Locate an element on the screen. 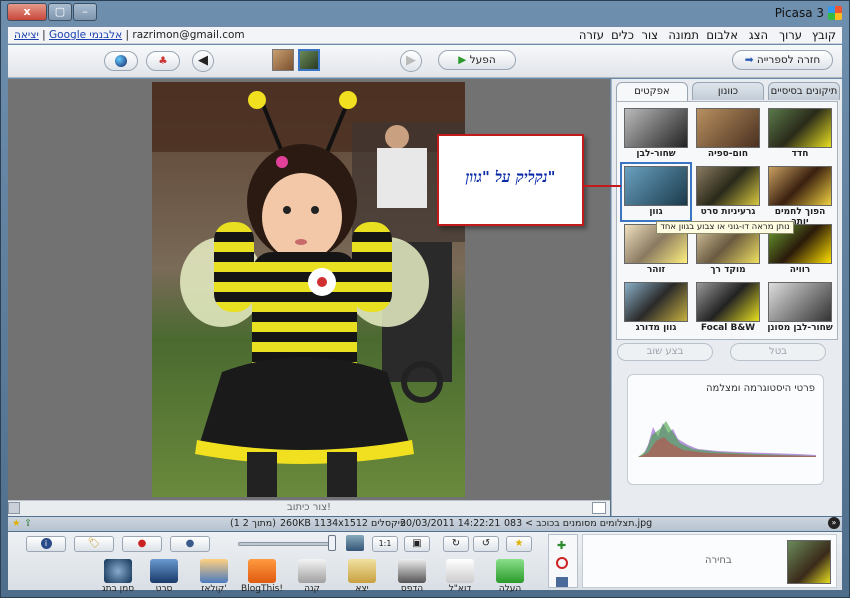 The width and height of the screenshot is (850, 598). tool-shop-button: קנה is located at coordinates (312, 576).